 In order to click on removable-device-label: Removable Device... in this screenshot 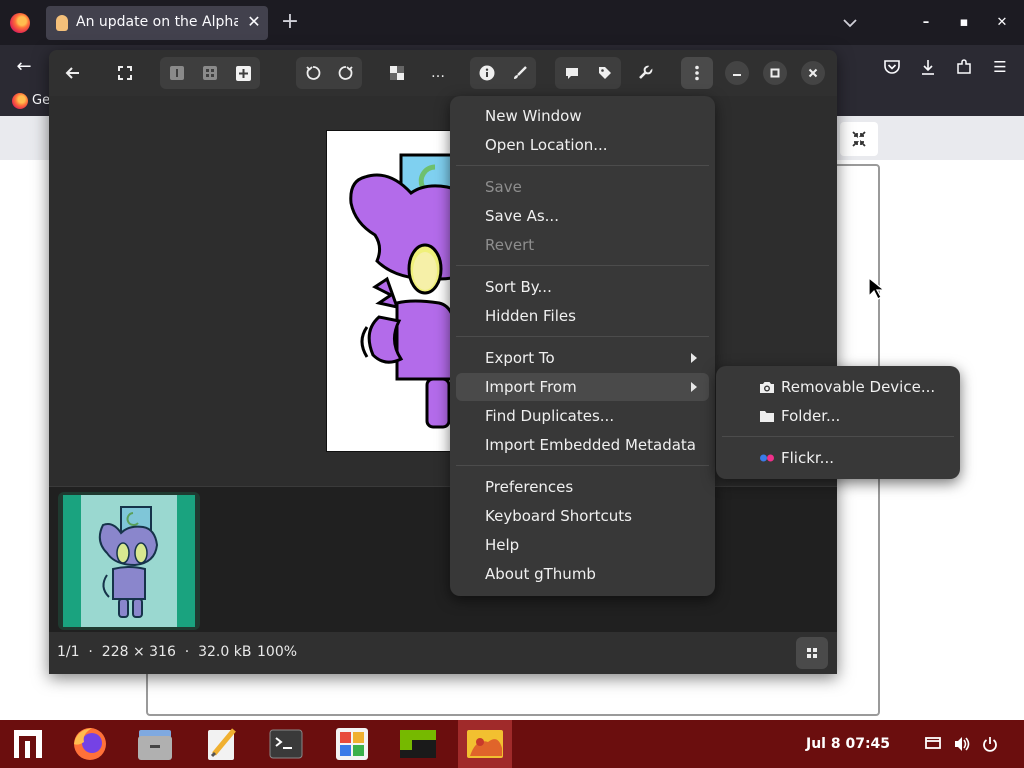, I will do `click(858, 387)`.